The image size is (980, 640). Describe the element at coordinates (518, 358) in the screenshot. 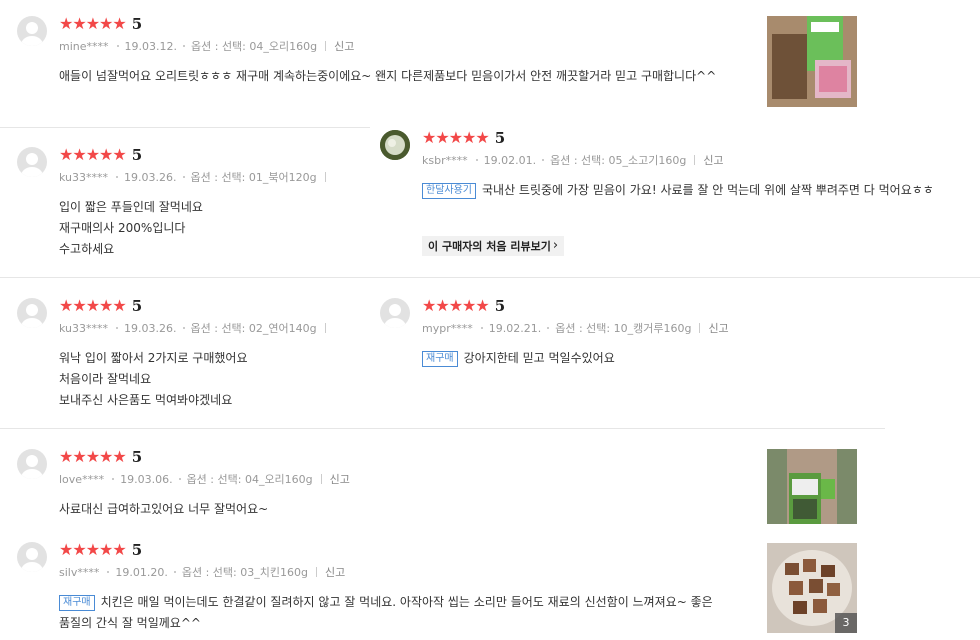

I see `review-text: 재구매 강아지한테 믿고 먹일수있어요` at that location.